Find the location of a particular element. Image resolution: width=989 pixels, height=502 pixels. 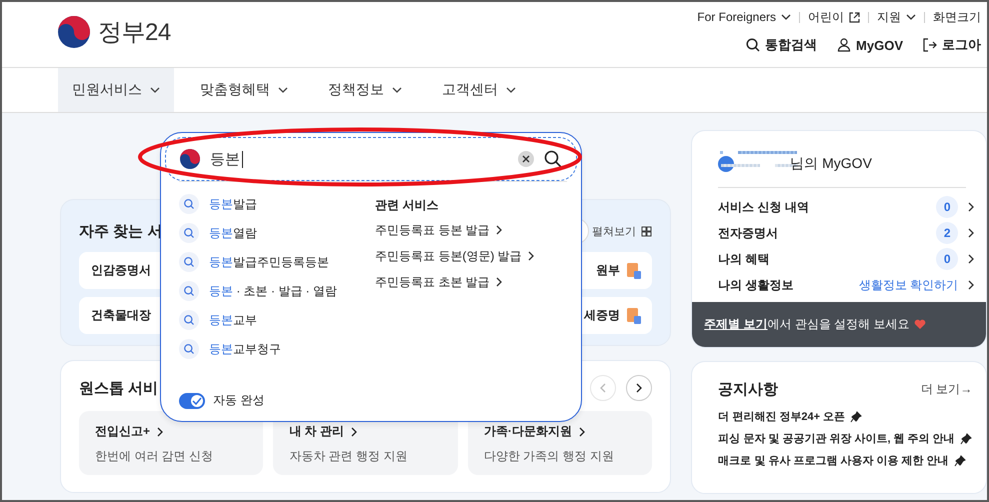

card-title-text: 내 차 관리 is located at coordinates (316, 431).